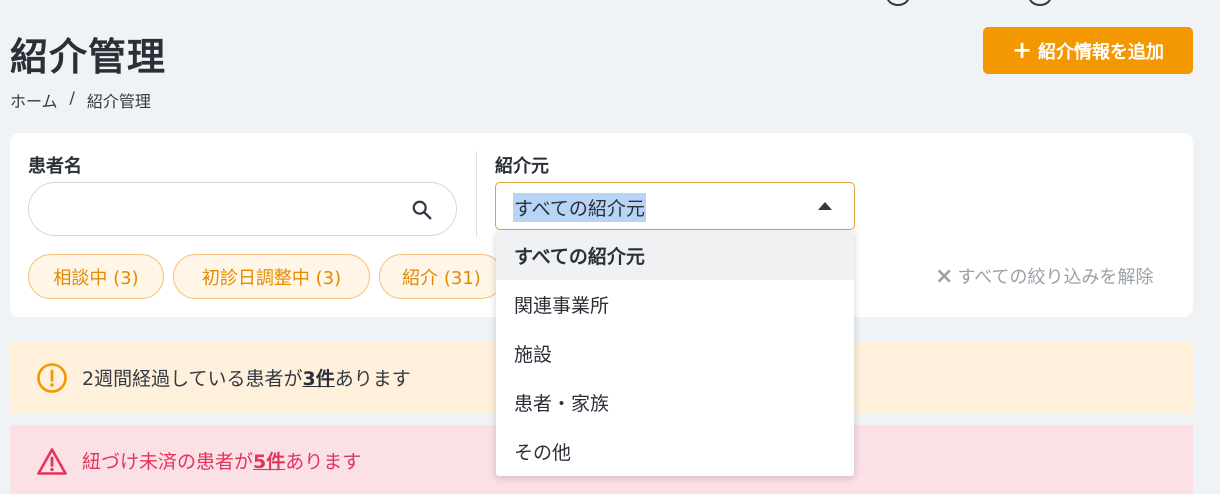 The height and width of the screenshot is (494, 1220). Describe the element at coordinates (372, 379) in the screenshot. I see `warning-alert-suffix: あります` at that location.